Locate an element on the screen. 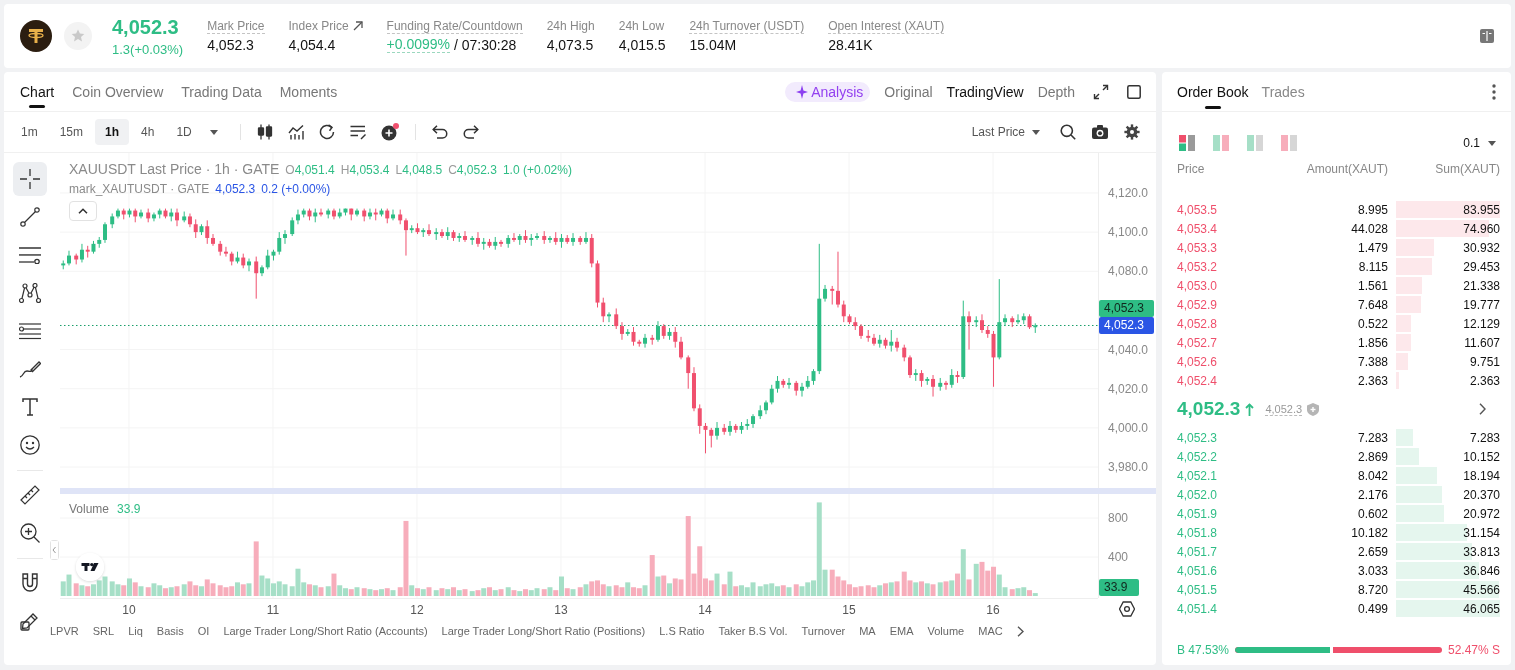 The image size is (1515, 670). ohlc-value: L4,048.5 is located at coordinates (419, 170).